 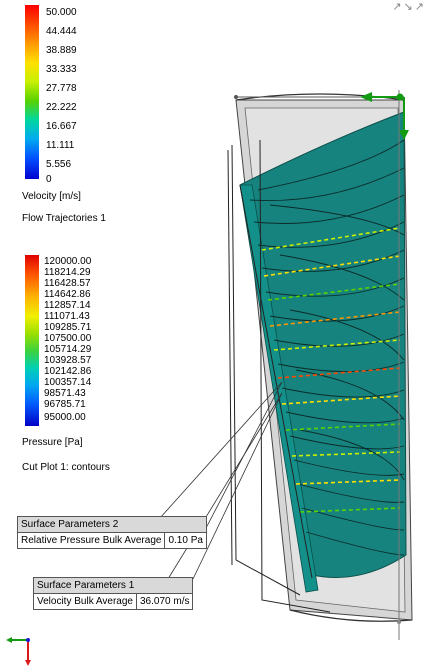 What do you see at coordinates (32, 340) in the screenshot?
I see `pressure-color-scale` at bounding box center [32, 340].